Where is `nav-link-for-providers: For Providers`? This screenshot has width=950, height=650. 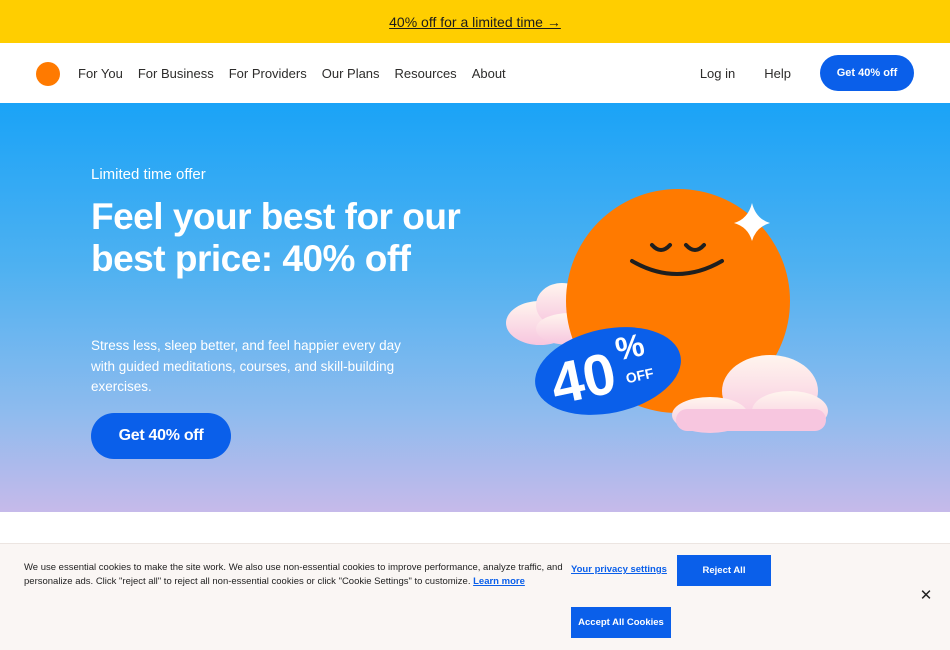 nav-link-for-providers: For Providers is located at coordinates (268, 73).